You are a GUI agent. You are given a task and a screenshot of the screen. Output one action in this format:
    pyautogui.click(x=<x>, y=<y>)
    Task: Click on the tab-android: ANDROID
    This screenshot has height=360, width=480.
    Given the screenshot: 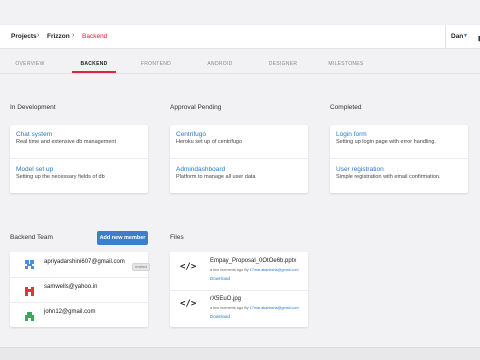 What is the action you would take?
    pyautogui.click(x=220, y=64)
    